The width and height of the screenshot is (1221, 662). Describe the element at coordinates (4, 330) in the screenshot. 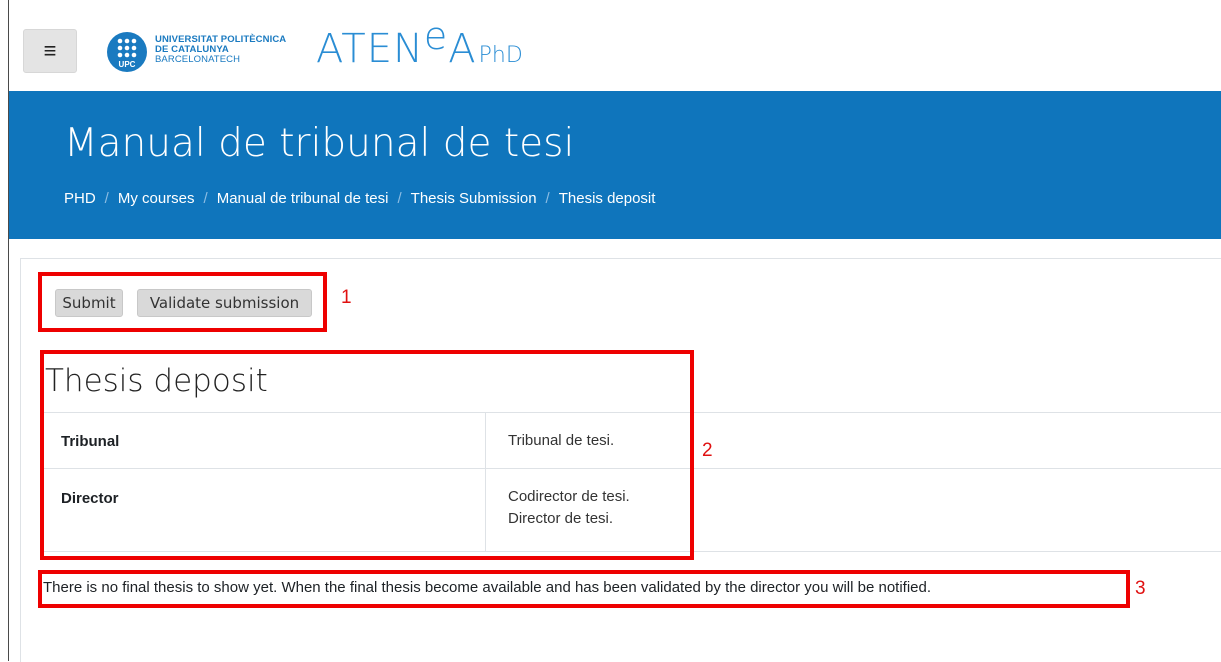

I see `window-left-edge` at that location.